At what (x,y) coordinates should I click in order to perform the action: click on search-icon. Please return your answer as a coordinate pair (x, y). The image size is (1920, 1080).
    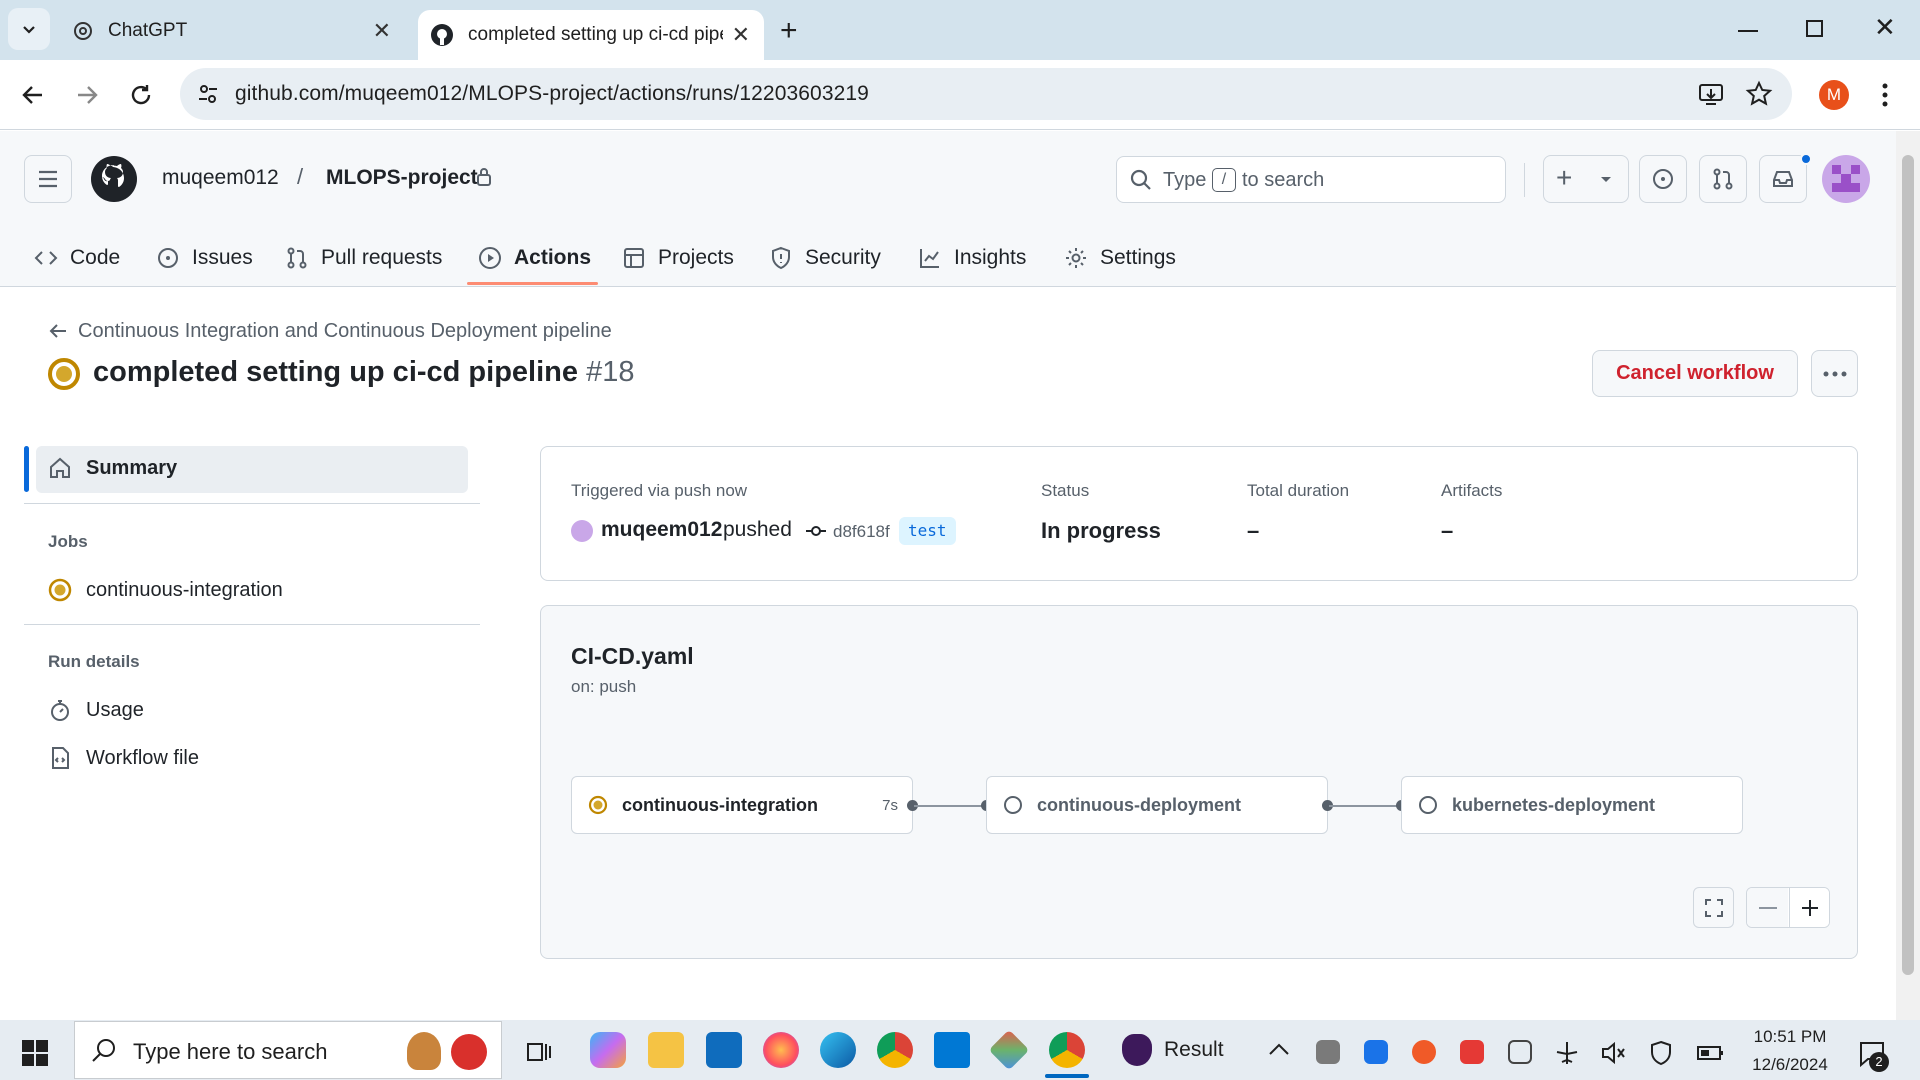
    Looking at the image, I should click on (103, 1050).